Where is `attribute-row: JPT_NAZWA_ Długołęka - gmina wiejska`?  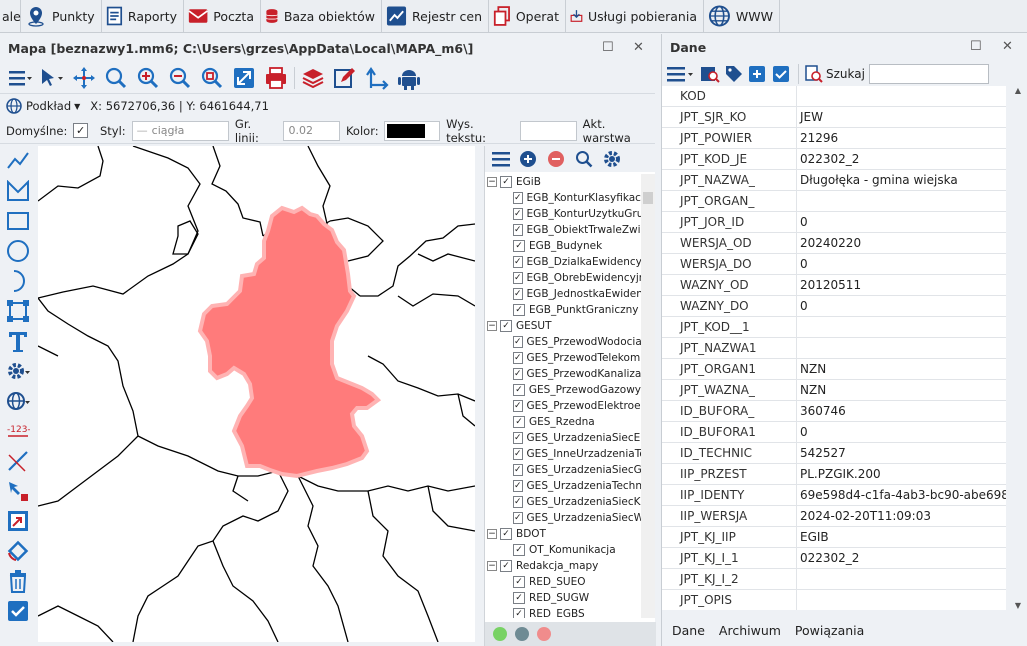 attribute-row: JPT_NAZWA_ Długołęka - gmina wiejska is located at coordinates (834, 180).